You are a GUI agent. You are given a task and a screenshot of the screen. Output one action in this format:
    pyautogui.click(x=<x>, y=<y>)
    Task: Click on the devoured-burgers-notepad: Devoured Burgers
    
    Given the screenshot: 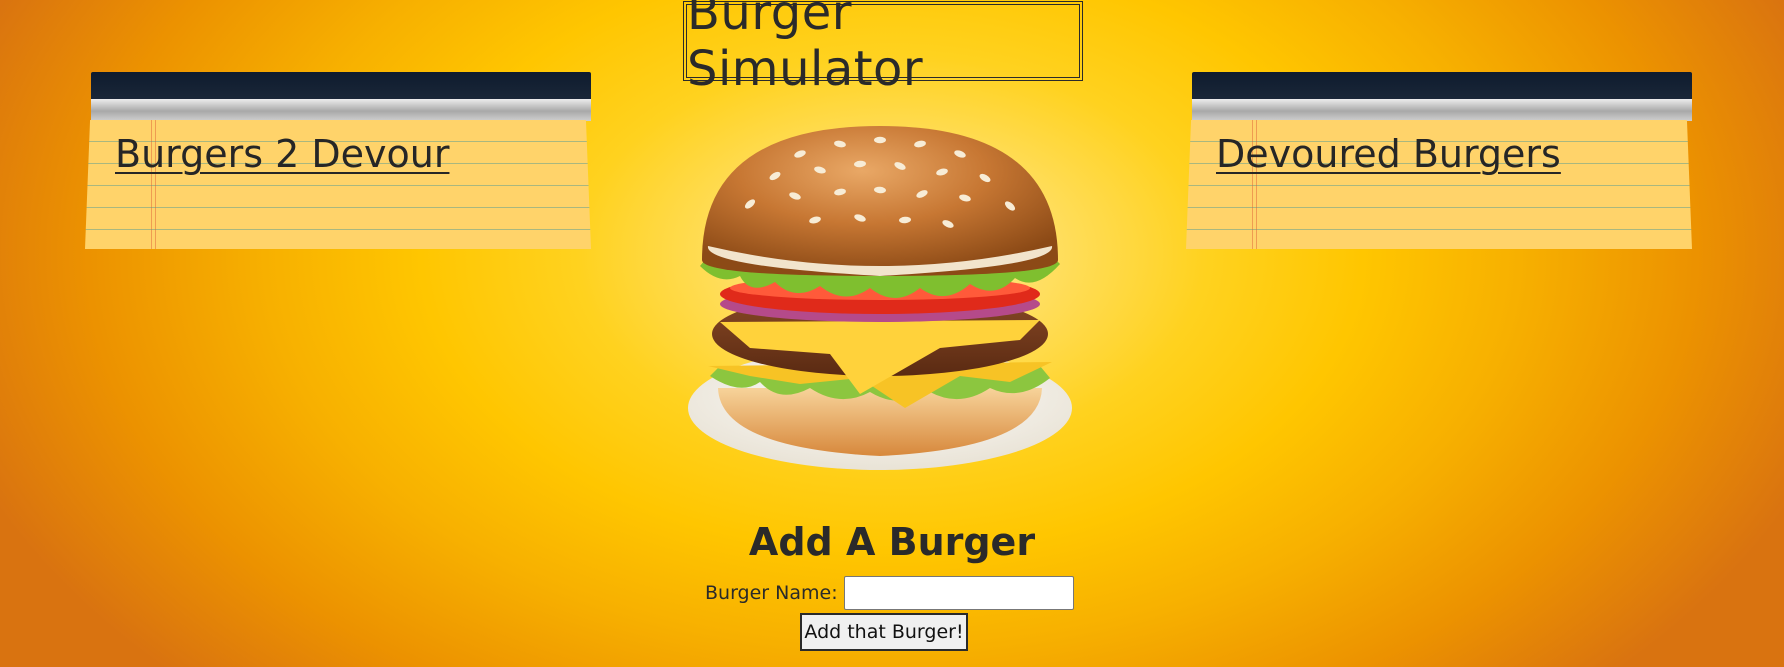 What is the action you would take?
    pyautogui.click(x=1439, y=160)
    